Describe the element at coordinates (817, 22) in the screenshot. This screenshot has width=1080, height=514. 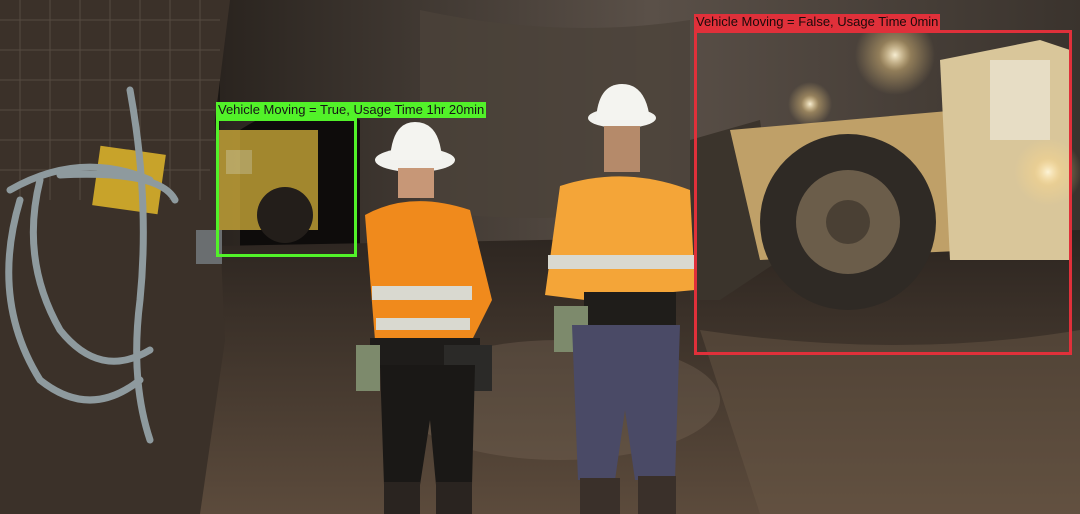
I see `detection-label-stationary-vehicle: Vehicle Moving = False, Usage Time 0min` at that location.